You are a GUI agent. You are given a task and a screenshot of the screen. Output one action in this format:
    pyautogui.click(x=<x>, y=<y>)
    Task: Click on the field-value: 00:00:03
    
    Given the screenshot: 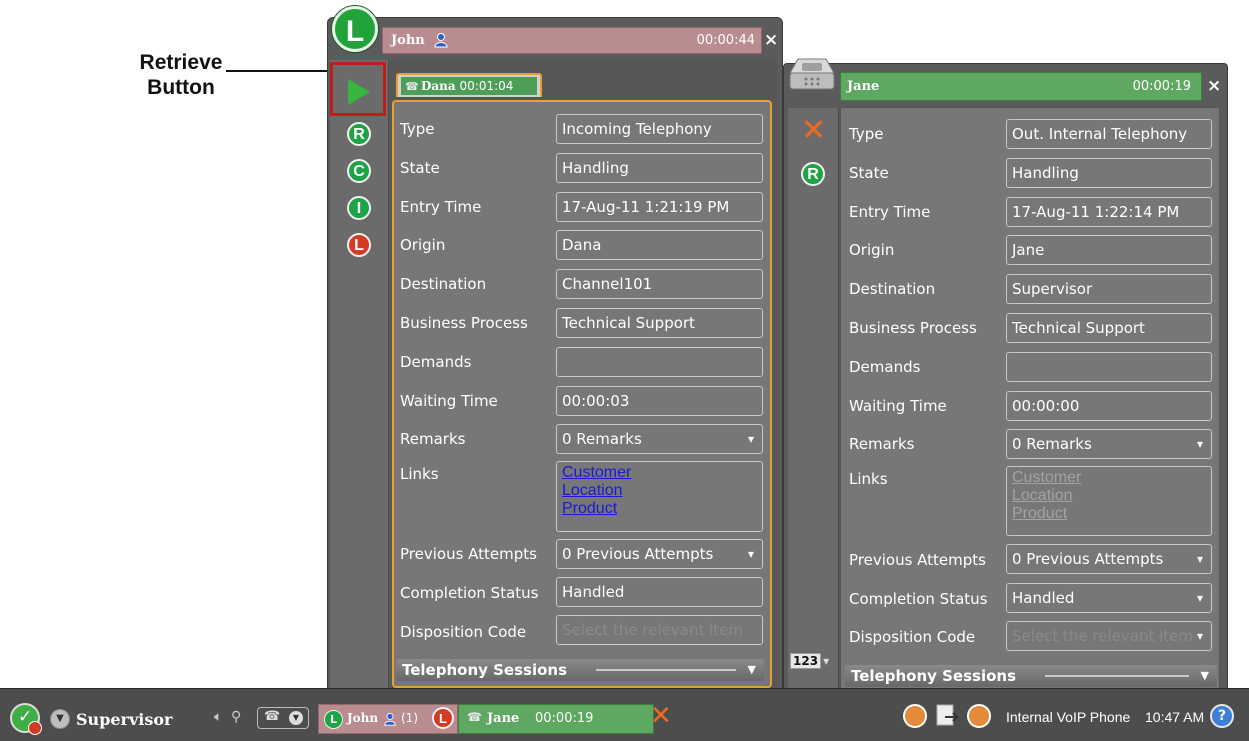 What is the action you would take?
    pyautogui.click(x=659, y=400)
    